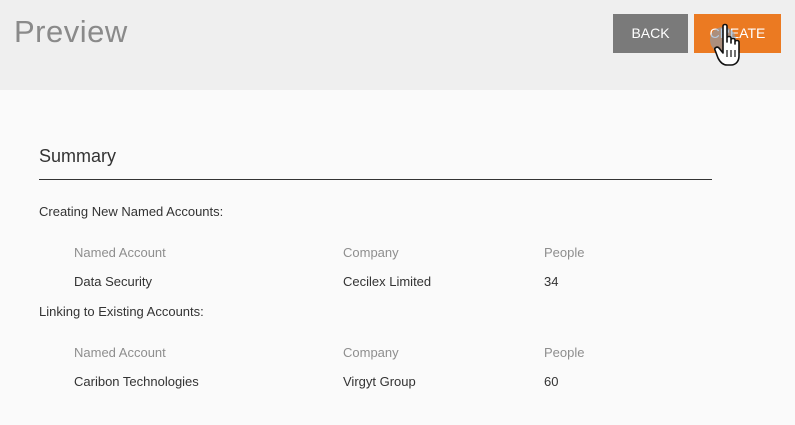 This screenshot has width=795, height=425. What do you see at coordinates (379, 381) in the screenshot?
I see `company-cell: Virgyt Group` at bounding box center [379, 381].